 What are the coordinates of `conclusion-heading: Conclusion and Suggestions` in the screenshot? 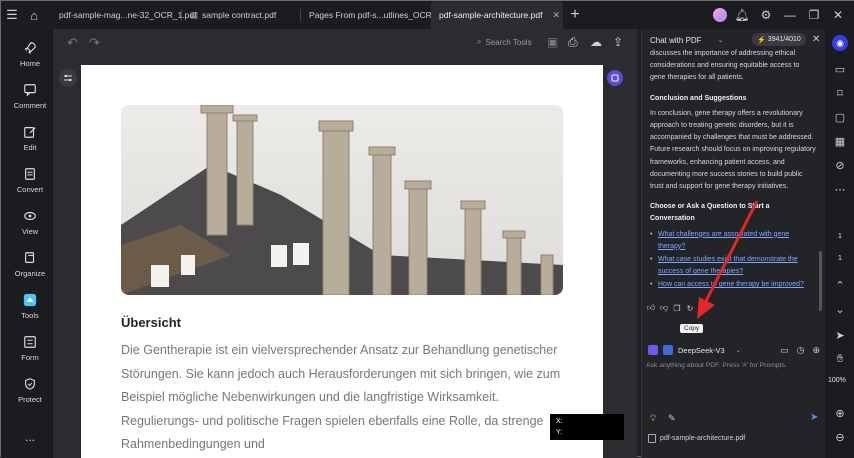 It's located at (698, 98).